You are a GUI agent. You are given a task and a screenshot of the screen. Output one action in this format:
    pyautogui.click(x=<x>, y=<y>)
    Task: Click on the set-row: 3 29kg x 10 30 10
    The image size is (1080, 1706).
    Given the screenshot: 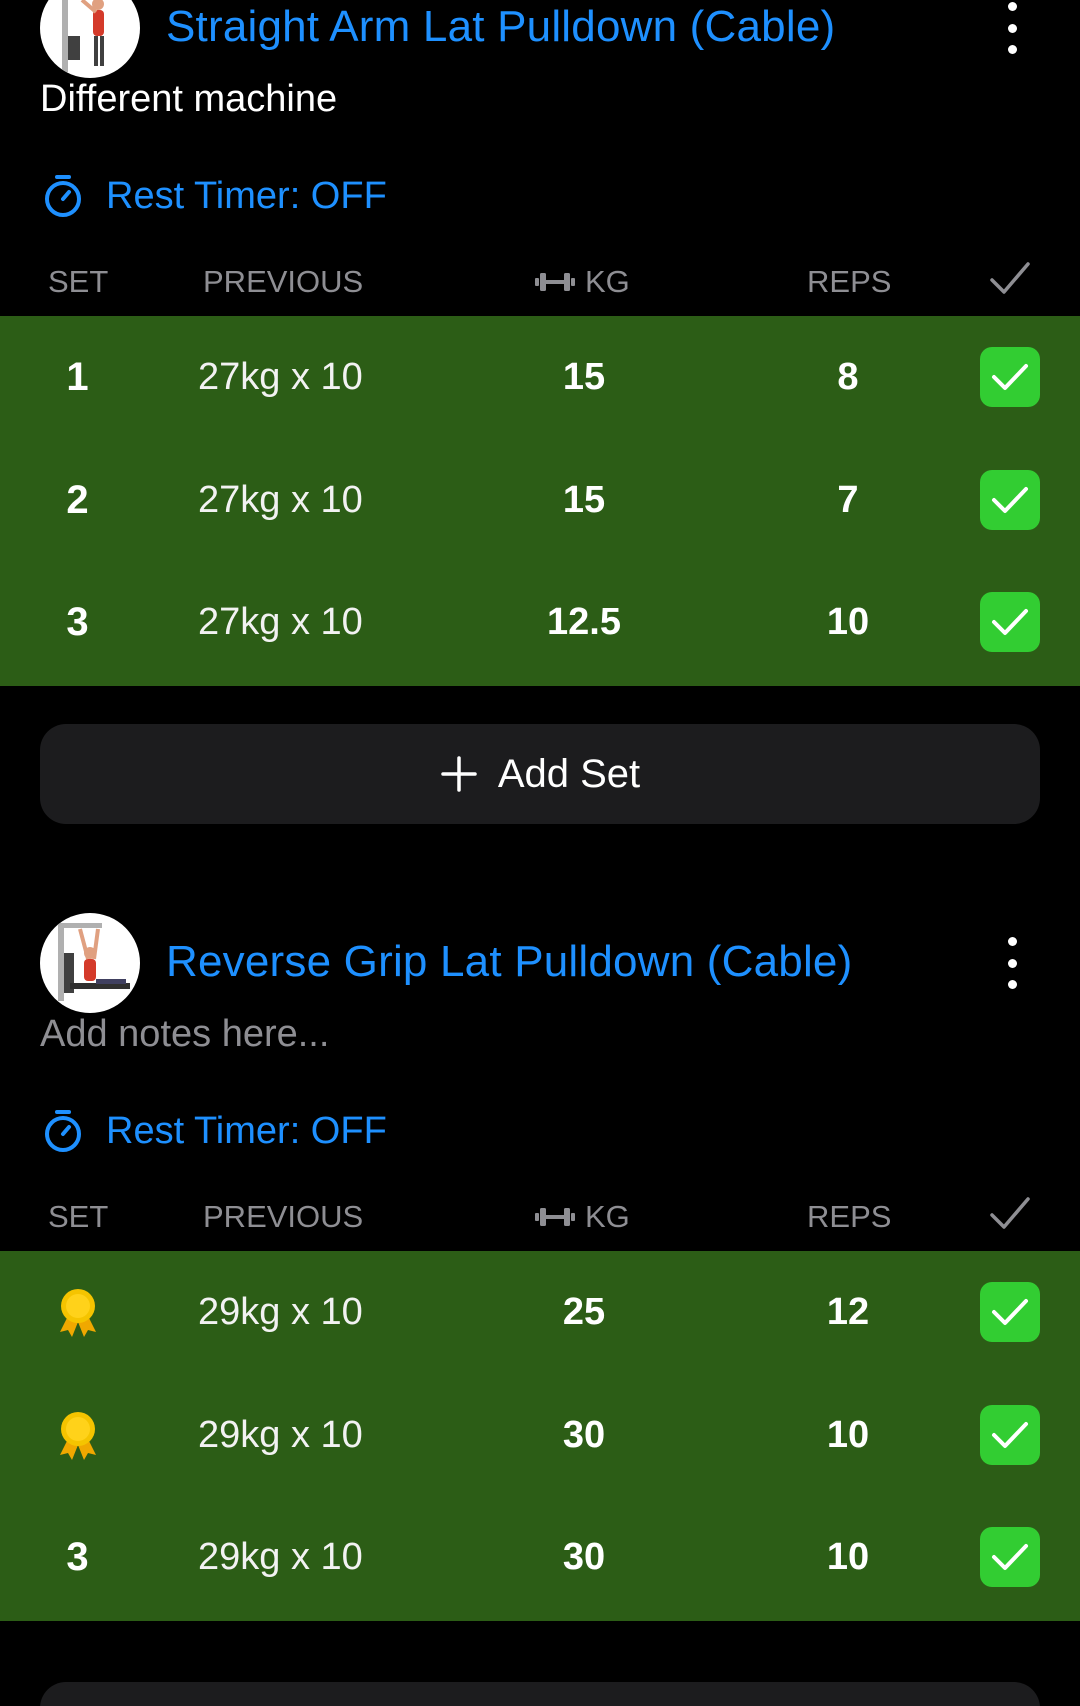 What is the action you would take?
    pyautogui.click(x=540, y=1557)
    